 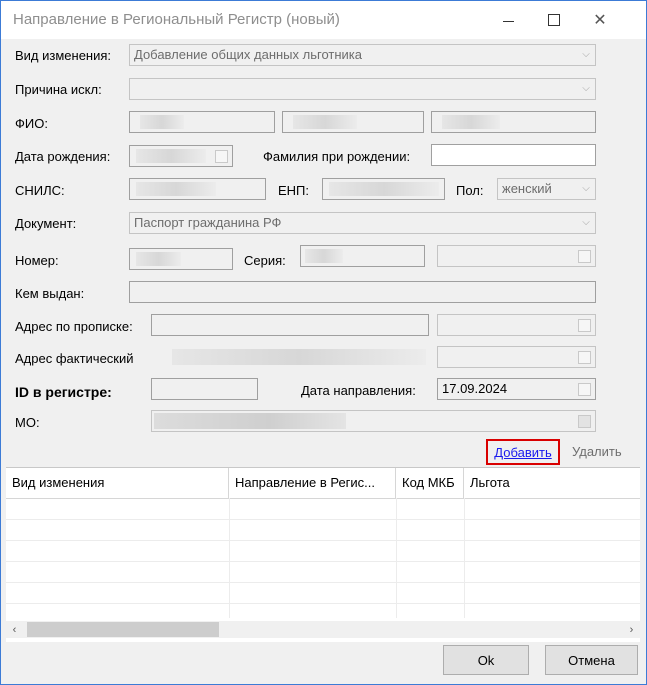 I want to click on scroll-right-button: ›, so click(x=631, y=629).